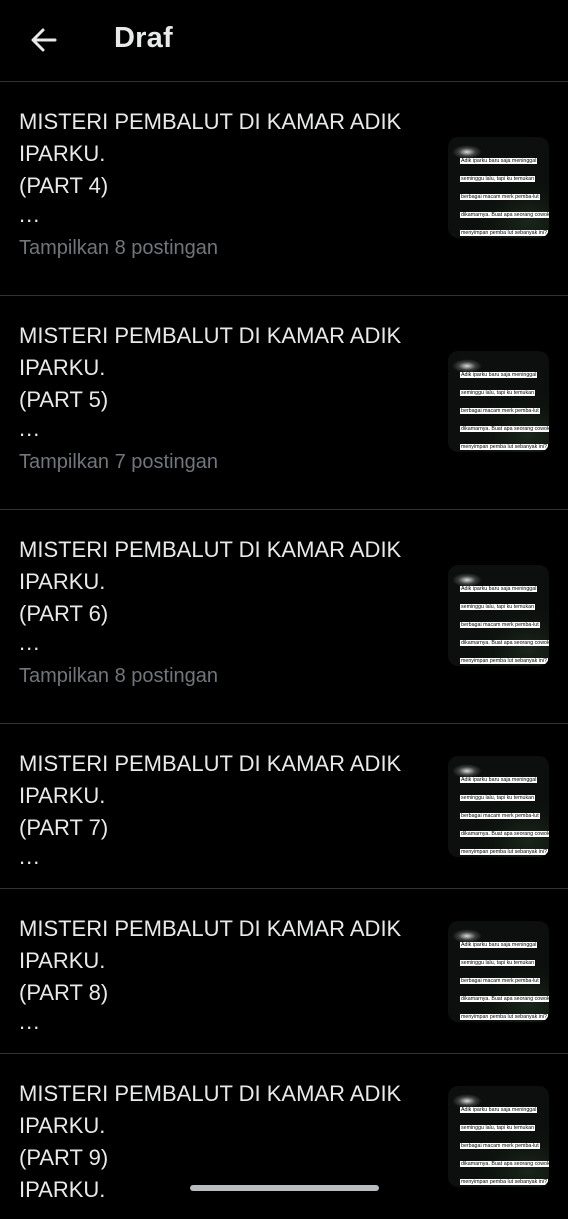  What do you see at coordinates (64, 399) in the screenshot?
I see `draft-part-label: (PART 5)` at bounding box center [64, 399].